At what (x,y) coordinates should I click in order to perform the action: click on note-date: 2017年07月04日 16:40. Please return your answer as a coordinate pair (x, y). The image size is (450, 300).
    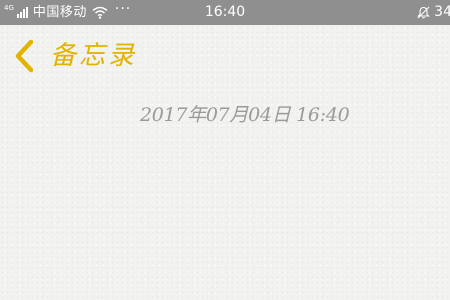
    Looking at the image, I should click on (245, 115).